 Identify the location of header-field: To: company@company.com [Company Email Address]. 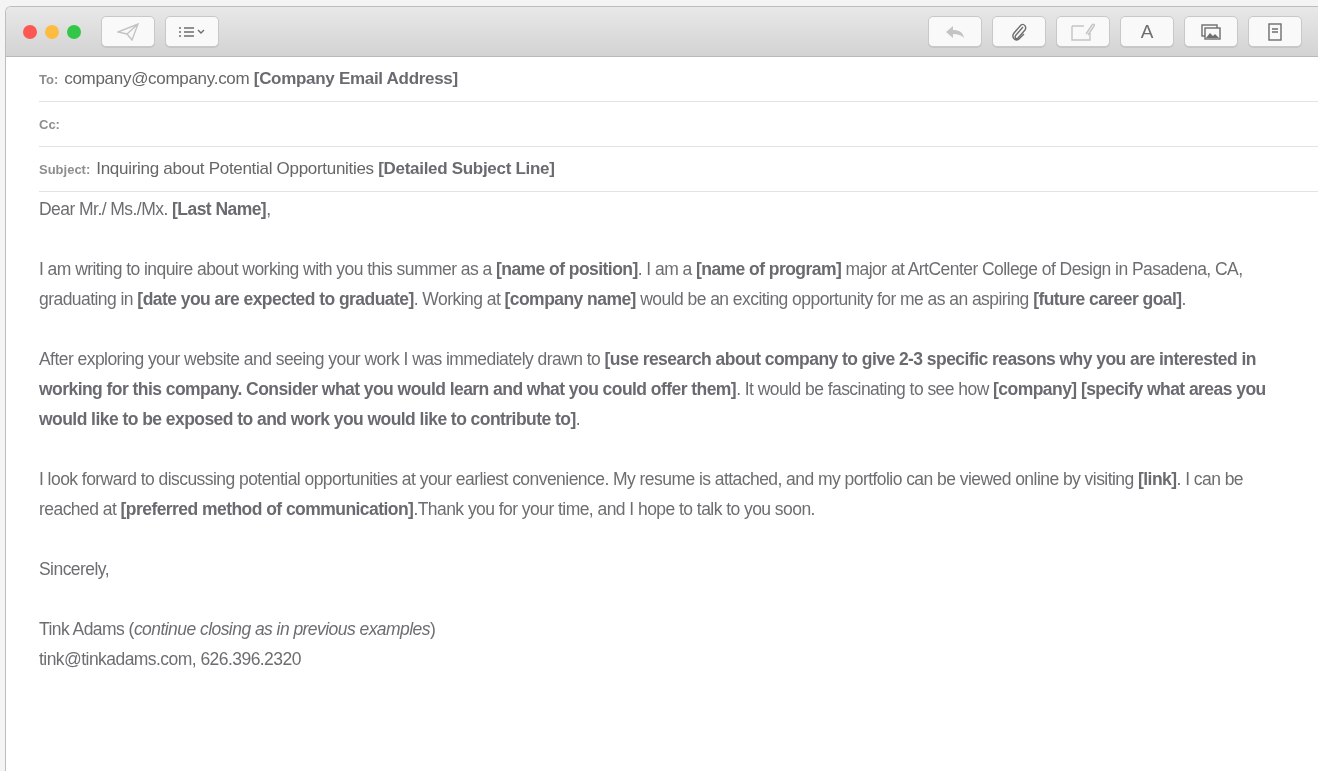
(678, 79).